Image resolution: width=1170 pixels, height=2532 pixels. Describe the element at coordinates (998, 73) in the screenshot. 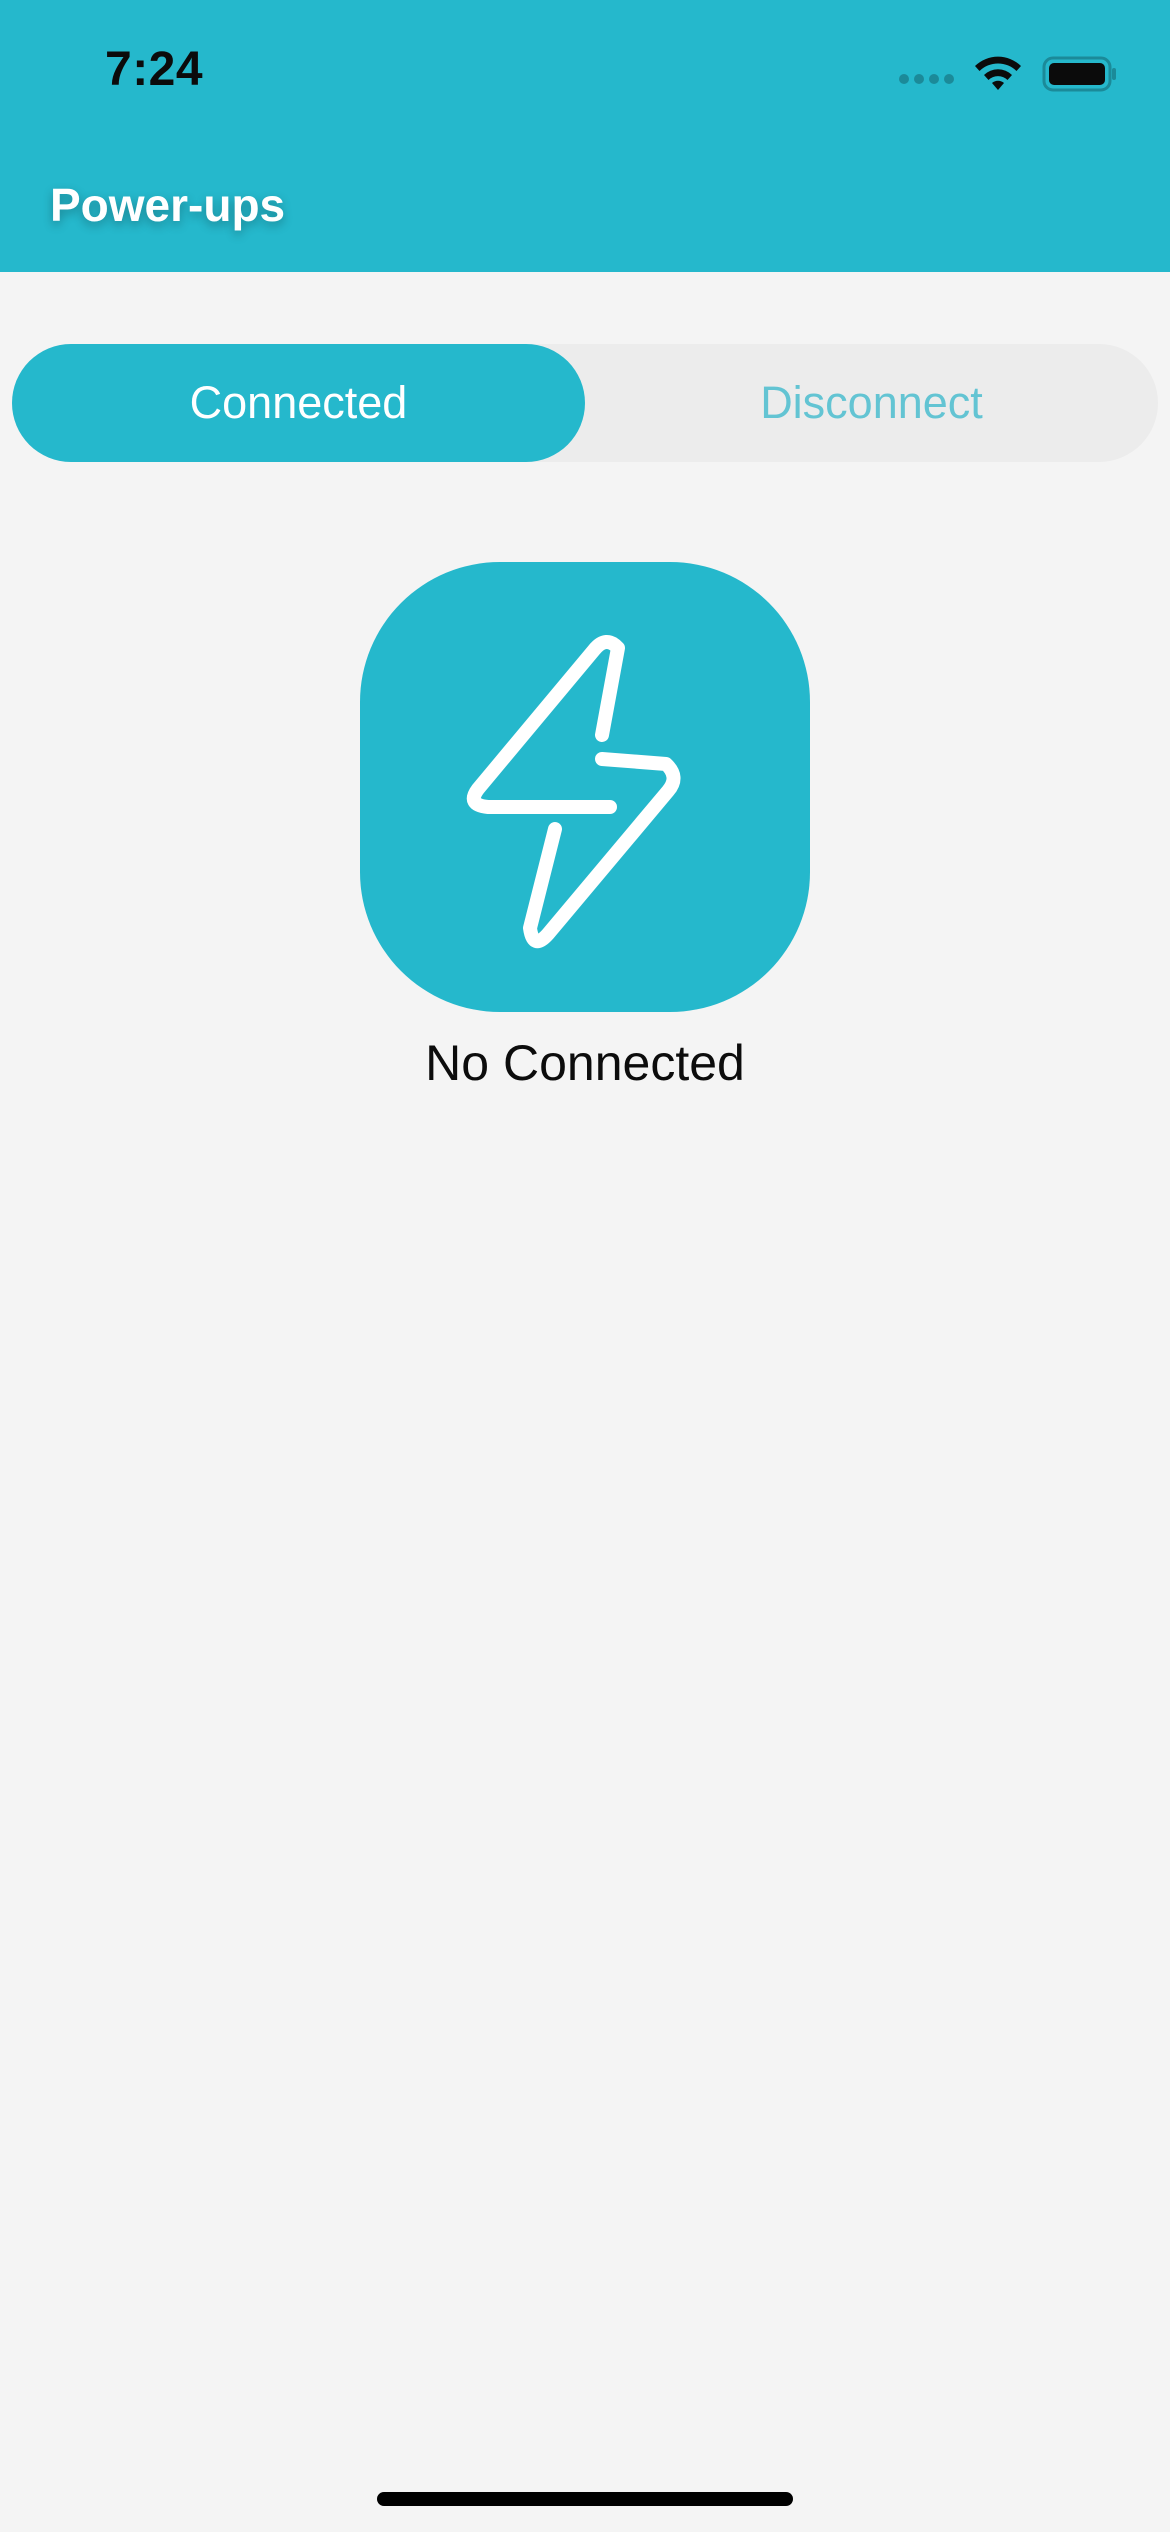

I see `wifi-icon` at that location.